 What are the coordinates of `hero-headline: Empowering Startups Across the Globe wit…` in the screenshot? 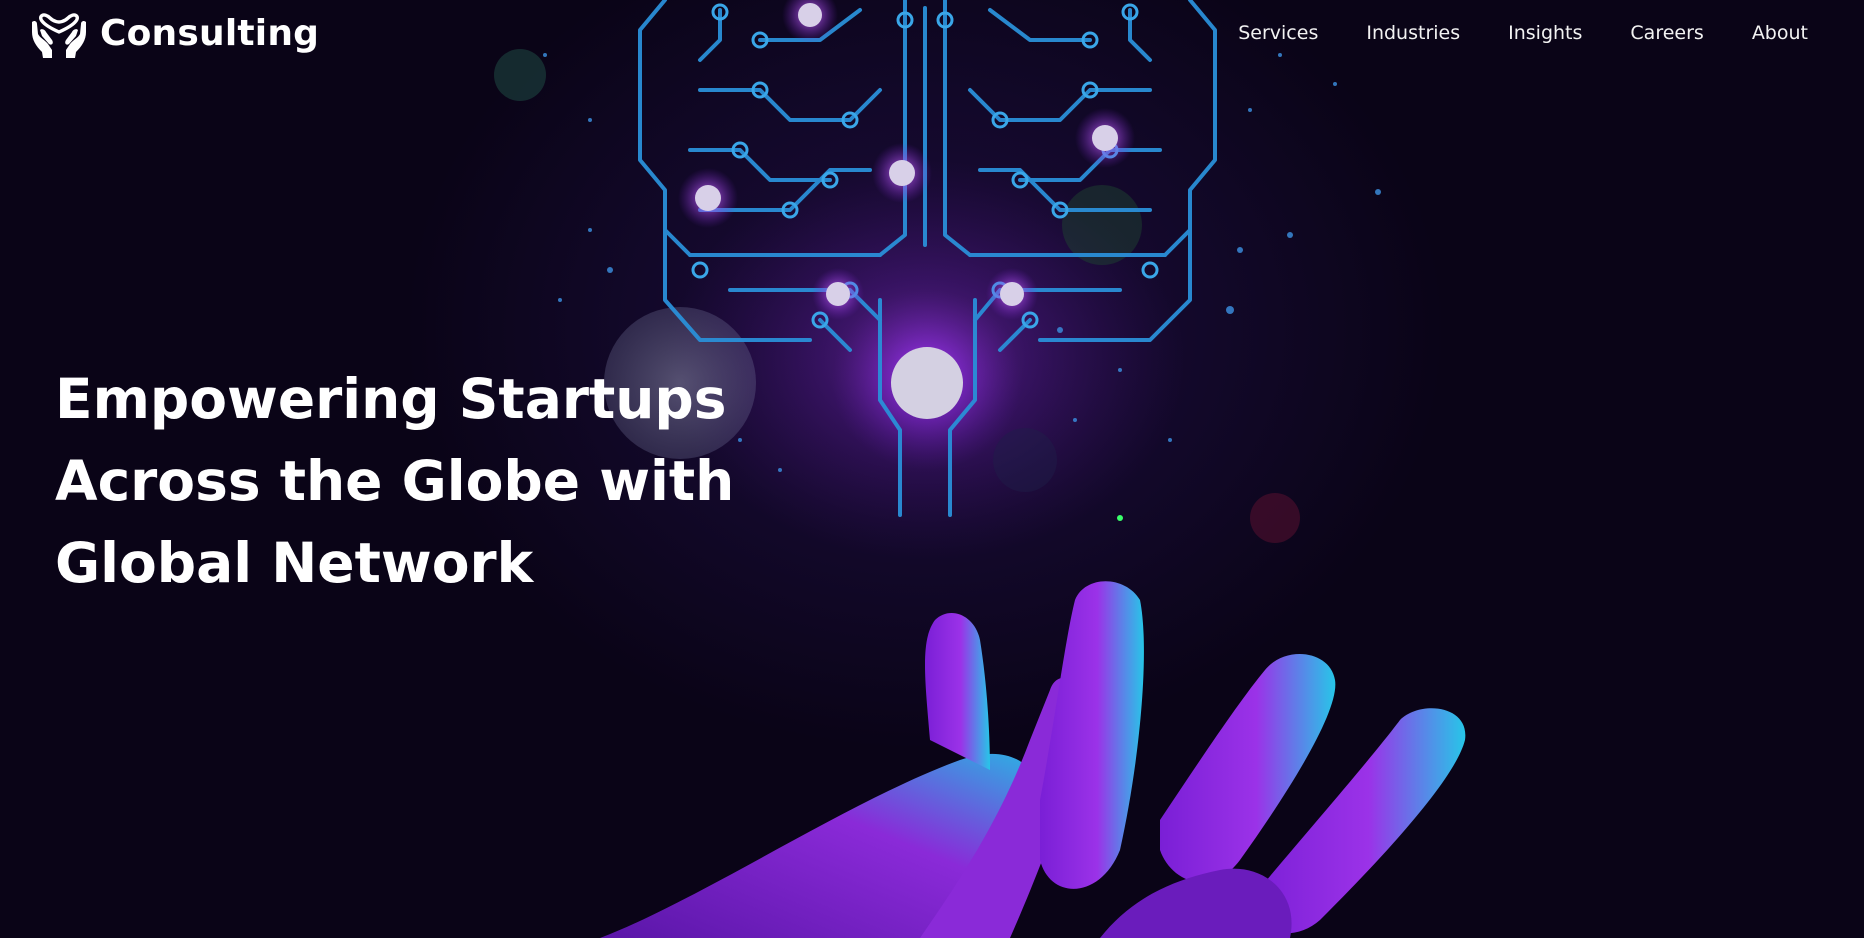 It's located at (395, 481).